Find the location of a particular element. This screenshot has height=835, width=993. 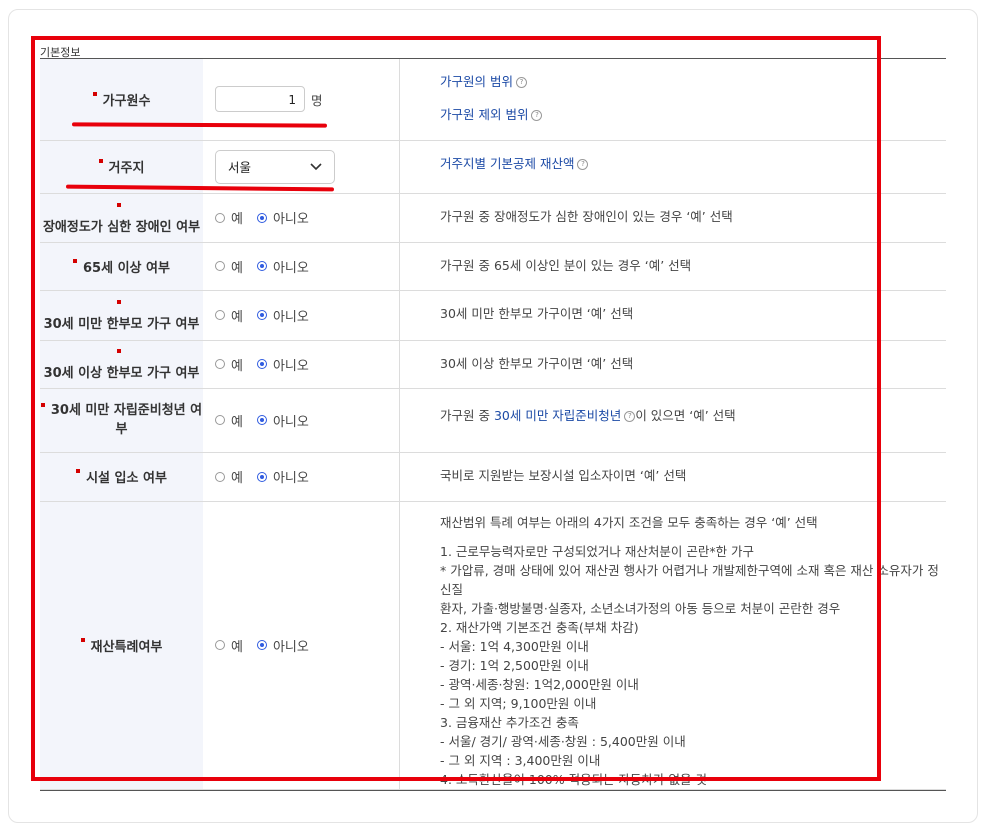

over65-description: 가구원 중 65세 이상인 분이 있는 경우 ‘예’ 선택 is located at coordinates (672, 266).